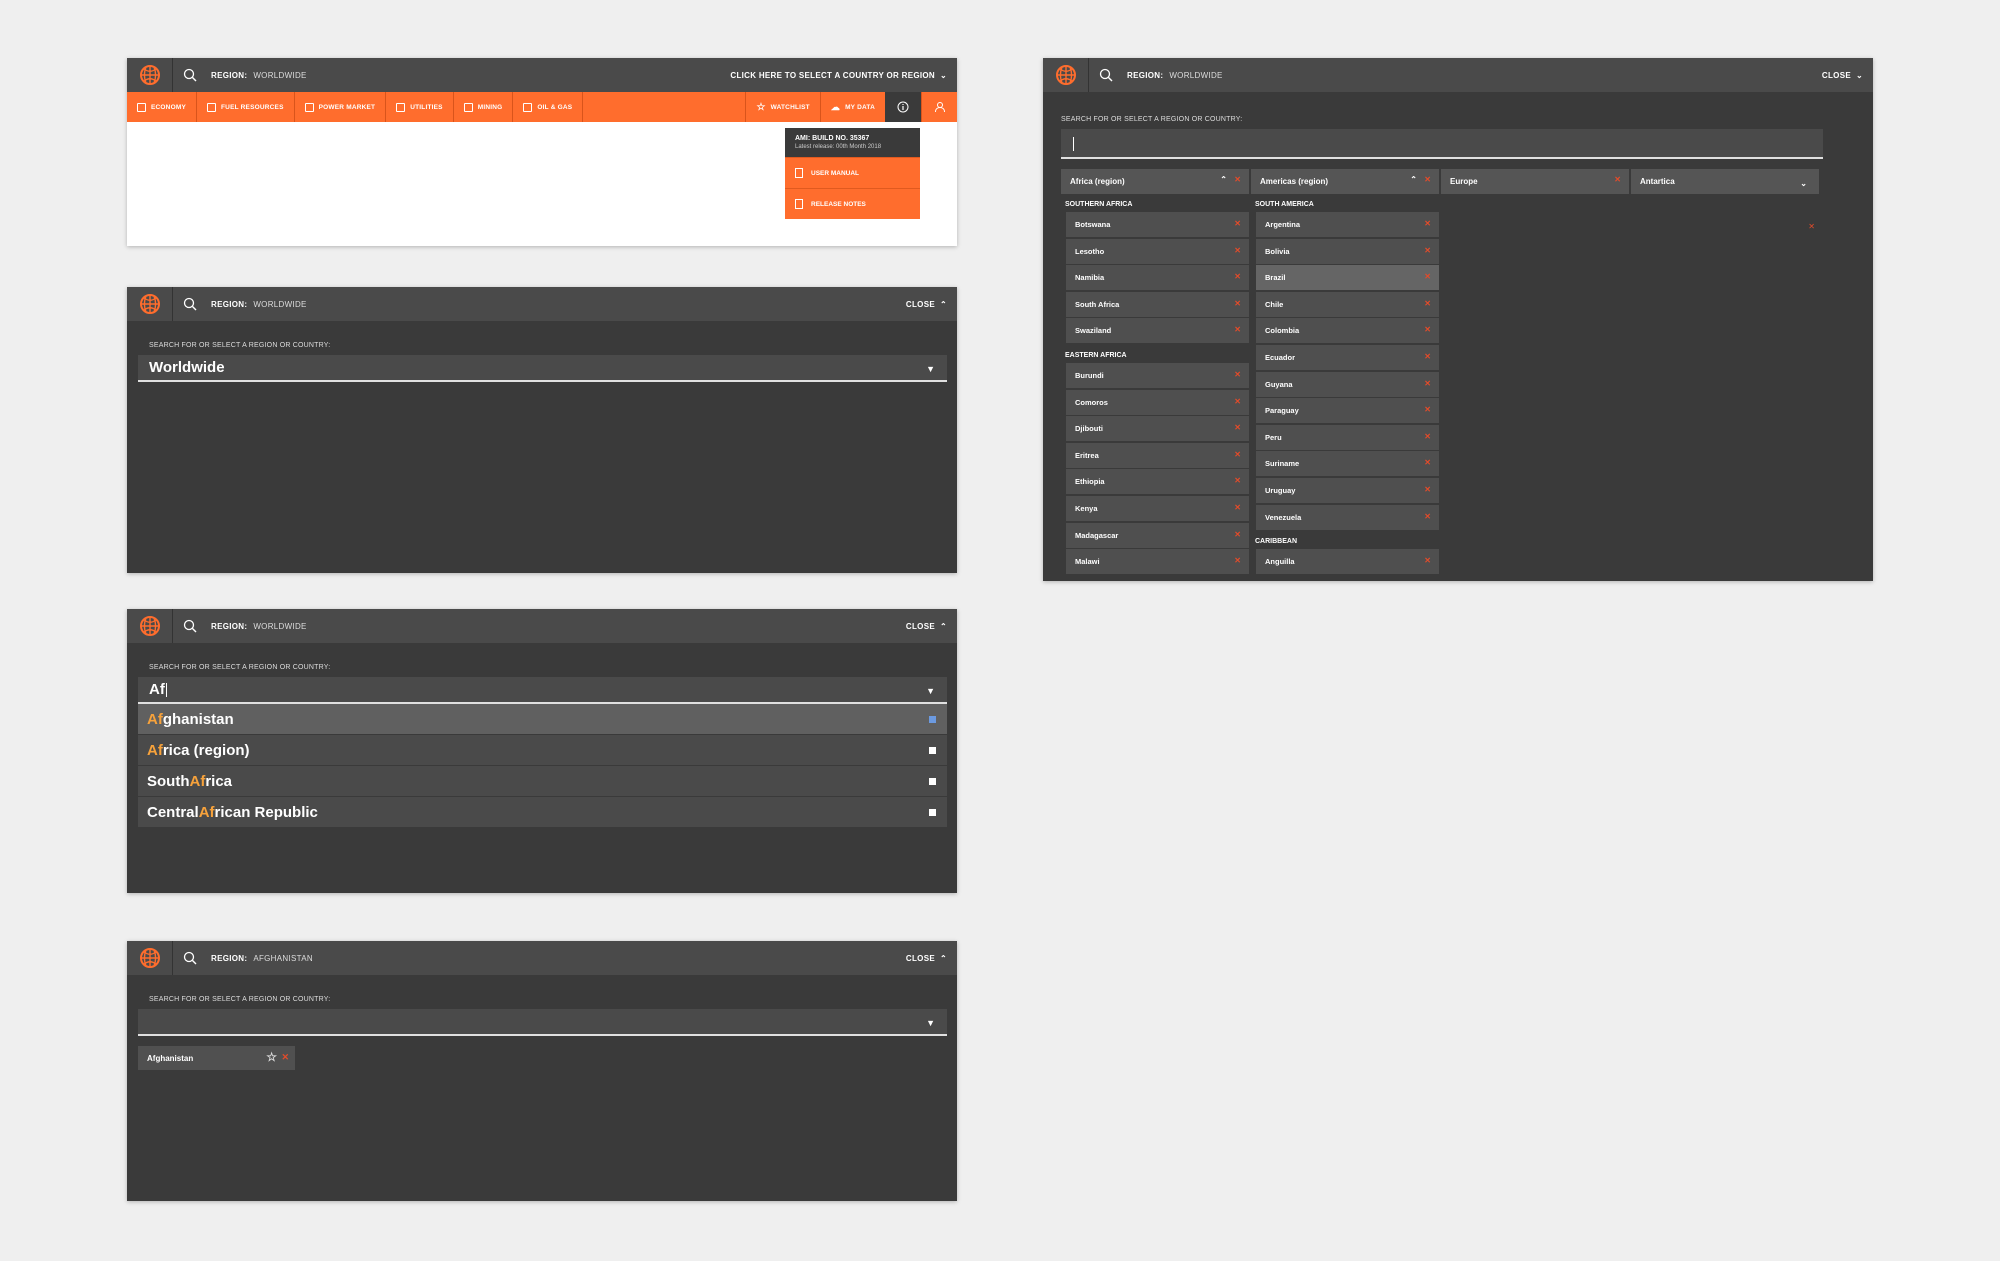 The width and height of the screenshot is (2000, 1261). What do you see at coordinates (1157, 375) in the screenshot?
I see `country-item: Burundi ✕` at bounding box center [1157, 375].